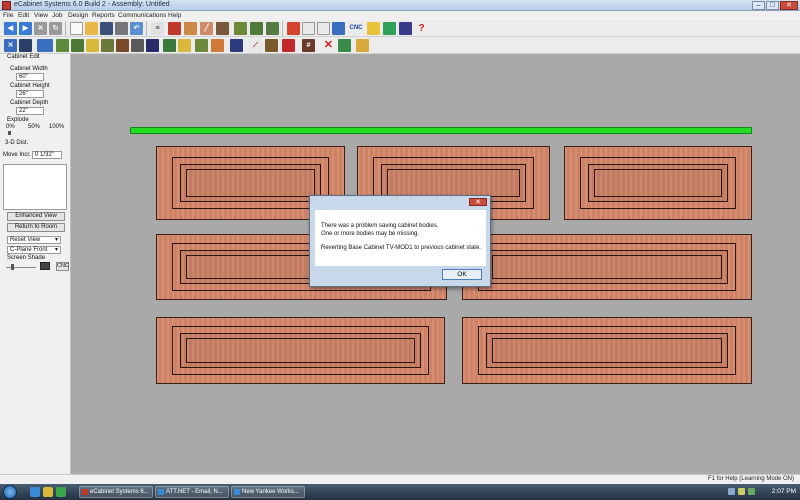 The image size is (800, 500). What do you see at coordinates (462, 274) in the screenshot?
I see `ok-button: OK` at bounding box center [462, 274].